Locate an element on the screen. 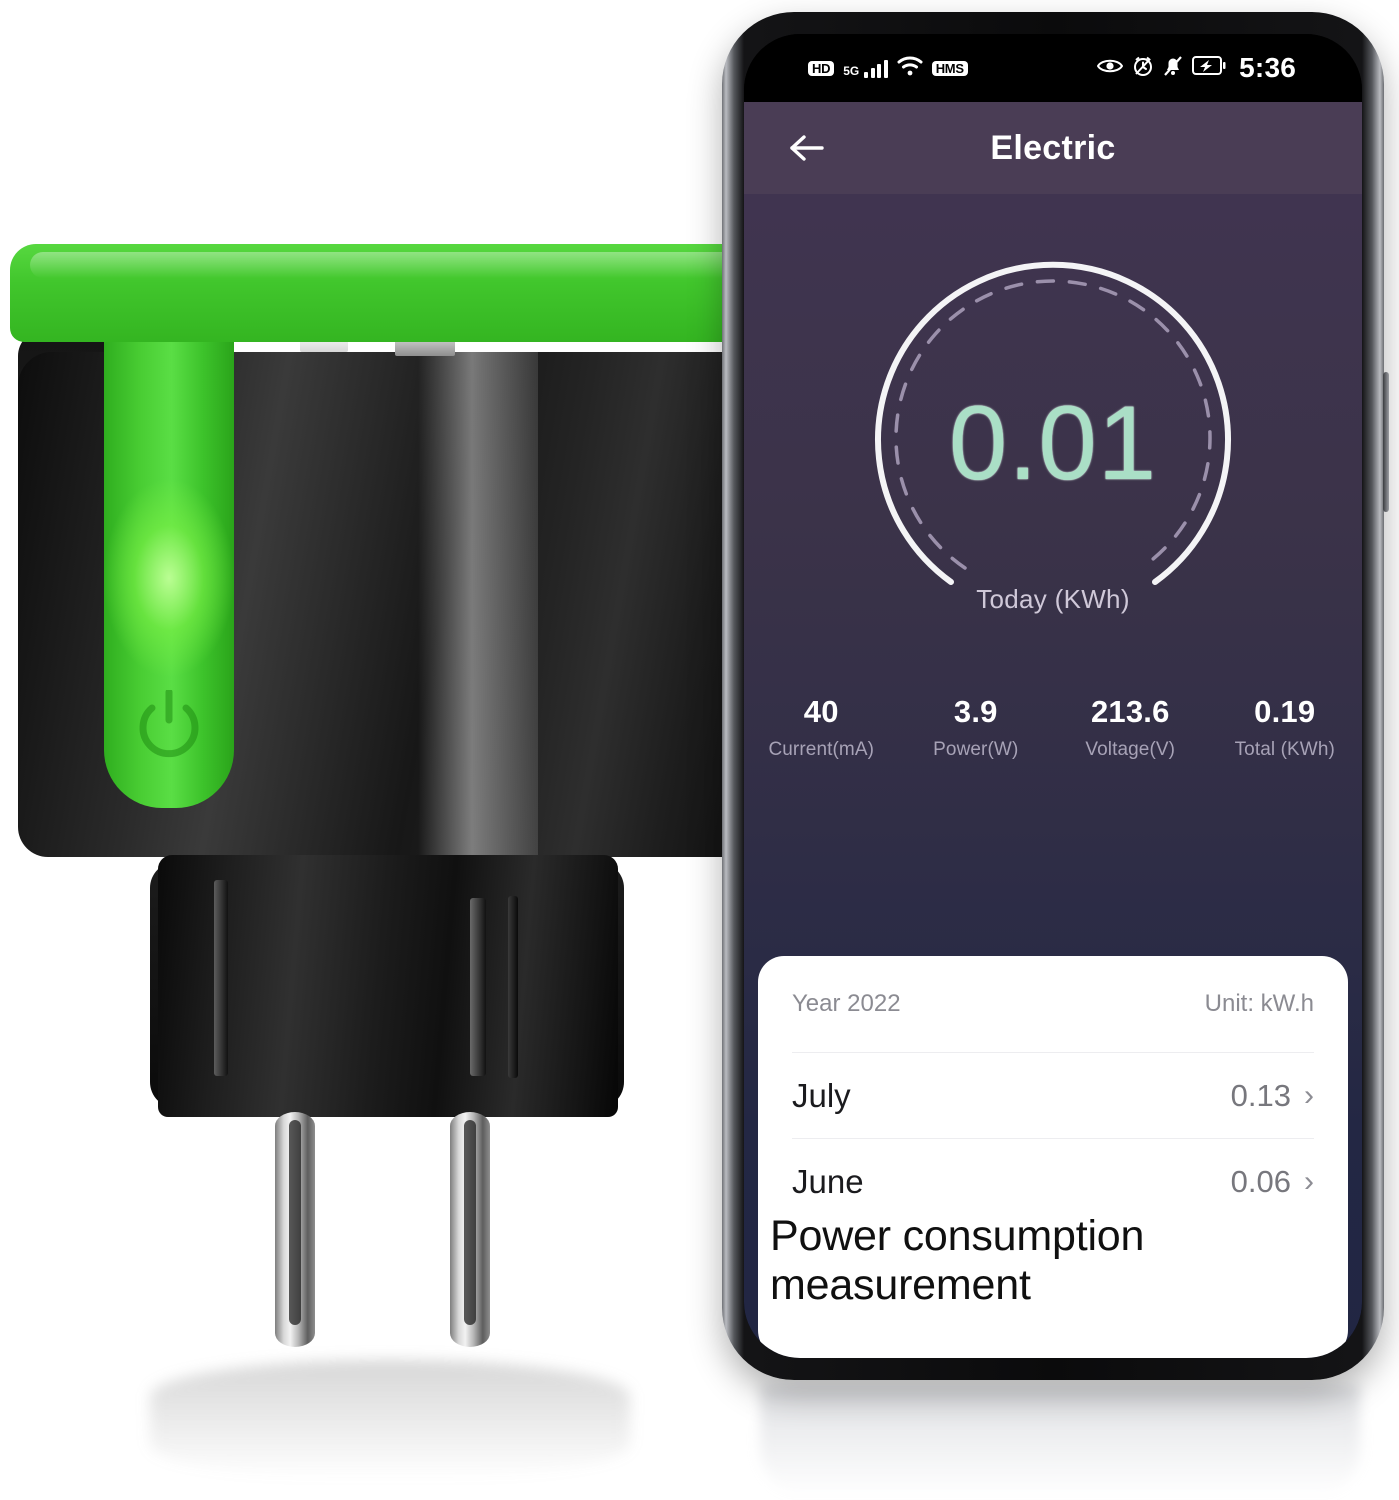 The width and height of the screenshot is (1399, 1500). metric-voltage-label: Voltage(V) is located at coordinates (1130, 749).